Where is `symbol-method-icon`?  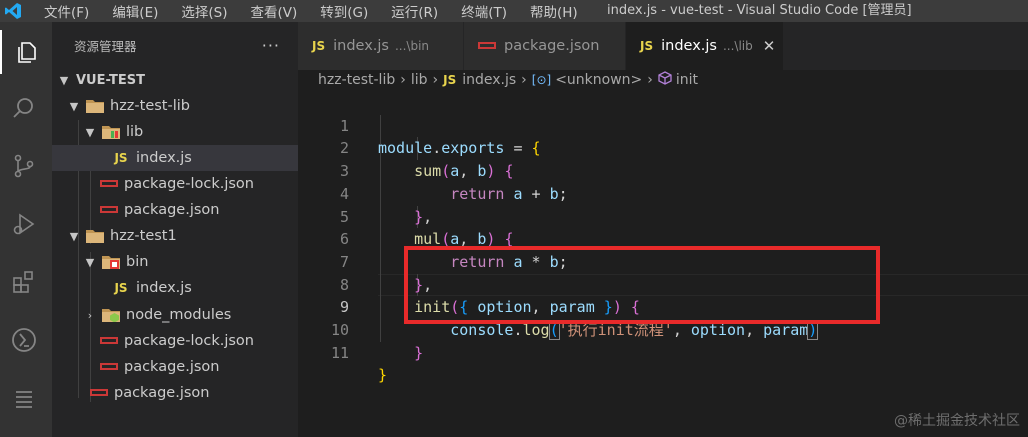
symbol-method-icon is located at coordinates (665, 80).